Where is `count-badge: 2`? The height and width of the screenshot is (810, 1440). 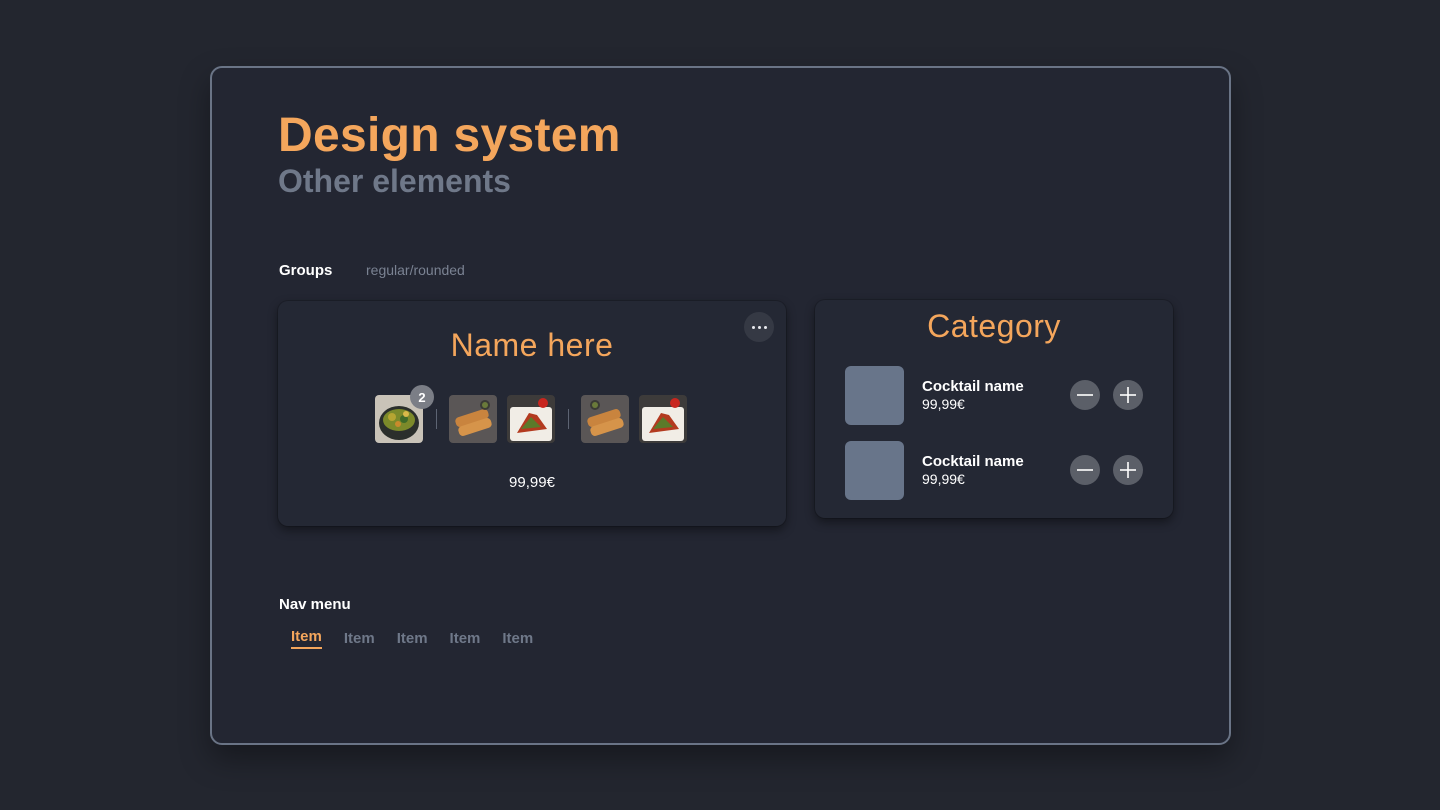
count-badge: 2 is located at coordinates (422, 397).